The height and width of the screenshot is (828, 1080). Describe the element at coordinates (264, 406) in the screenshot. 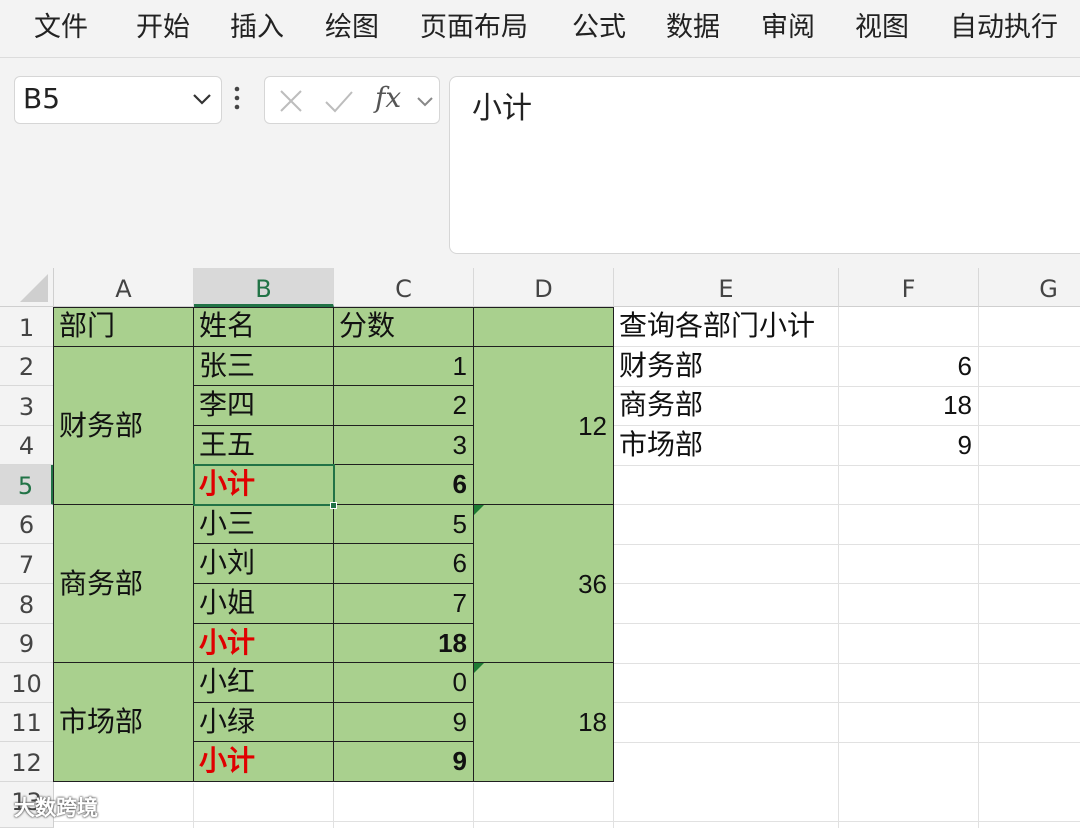

I see `cell-b3: 李四` at that location.